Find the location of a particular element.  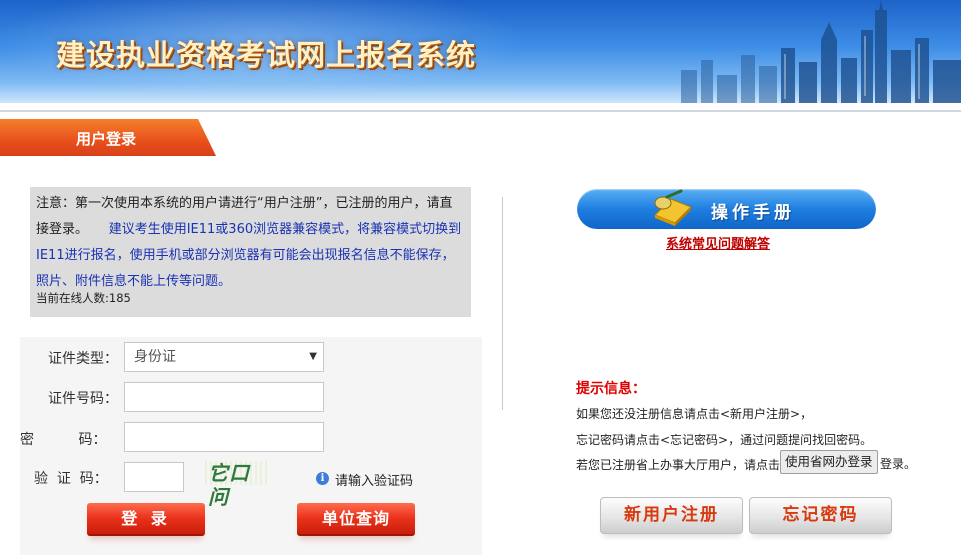

city-skyline-image is located at coordinates (821, 51).